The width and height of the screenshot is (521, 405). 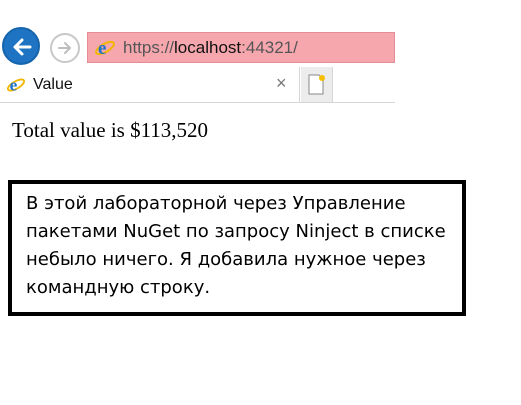 What do you see at coordinates (110, 130) in the screenshot?
I see `total-value-text: Total value is $113,520` at bounding box center [110, 130].